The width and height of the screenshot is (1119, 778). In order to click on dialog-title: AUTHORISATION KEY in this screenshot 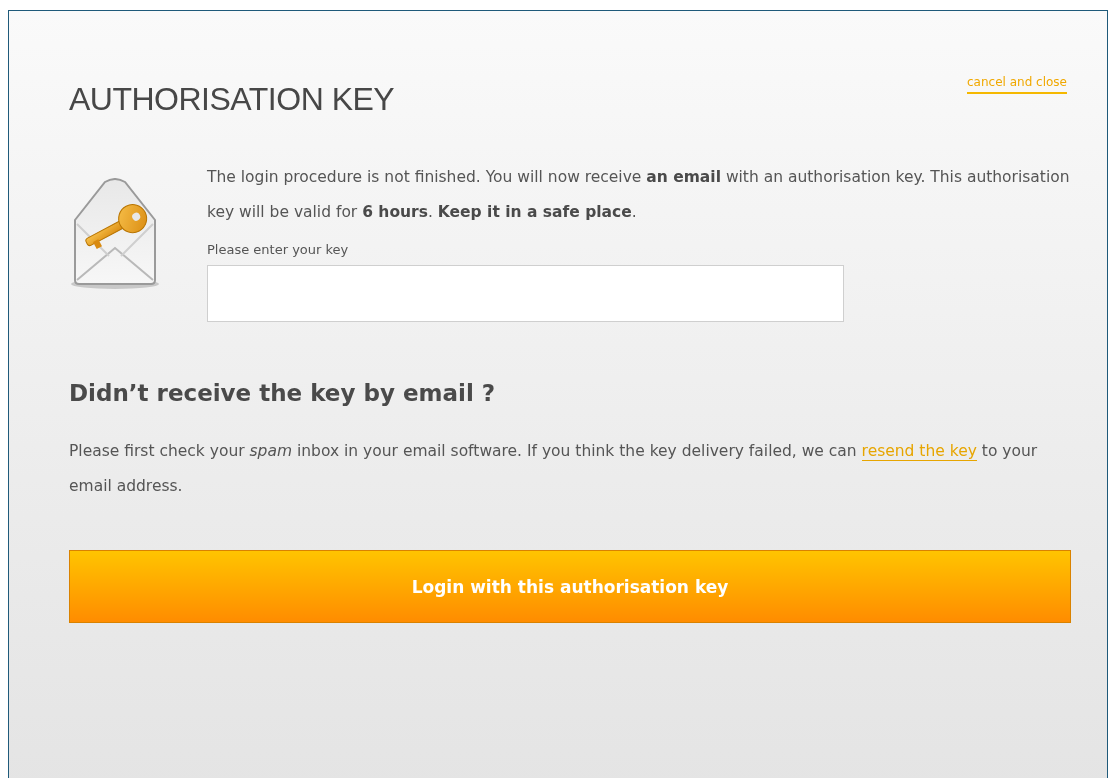, I will do `click(232, 99)`.